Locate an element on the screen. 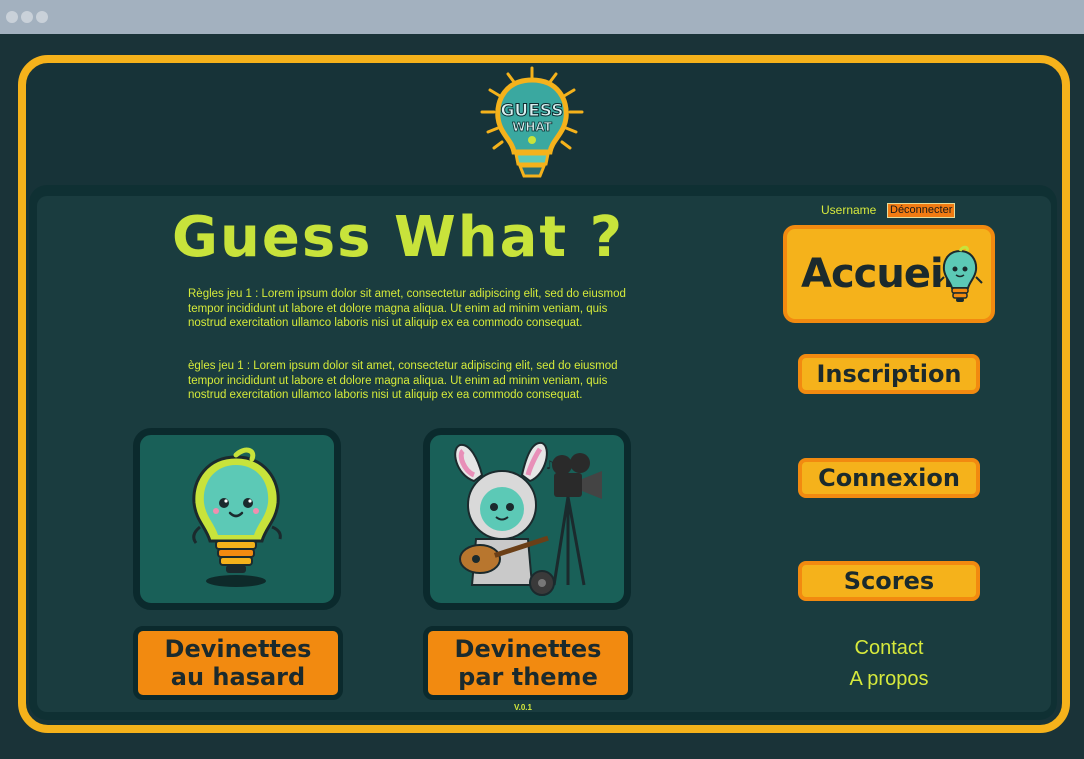  theme-riddles-button: Devinettes par theme is located at coordinates (528, 663).